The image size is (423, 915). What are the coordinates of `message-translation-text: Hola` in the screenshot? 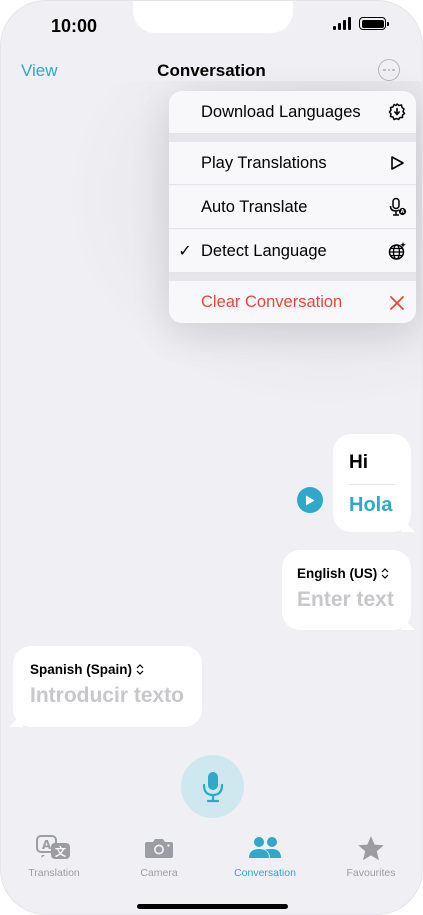 It's located at (371, 505).